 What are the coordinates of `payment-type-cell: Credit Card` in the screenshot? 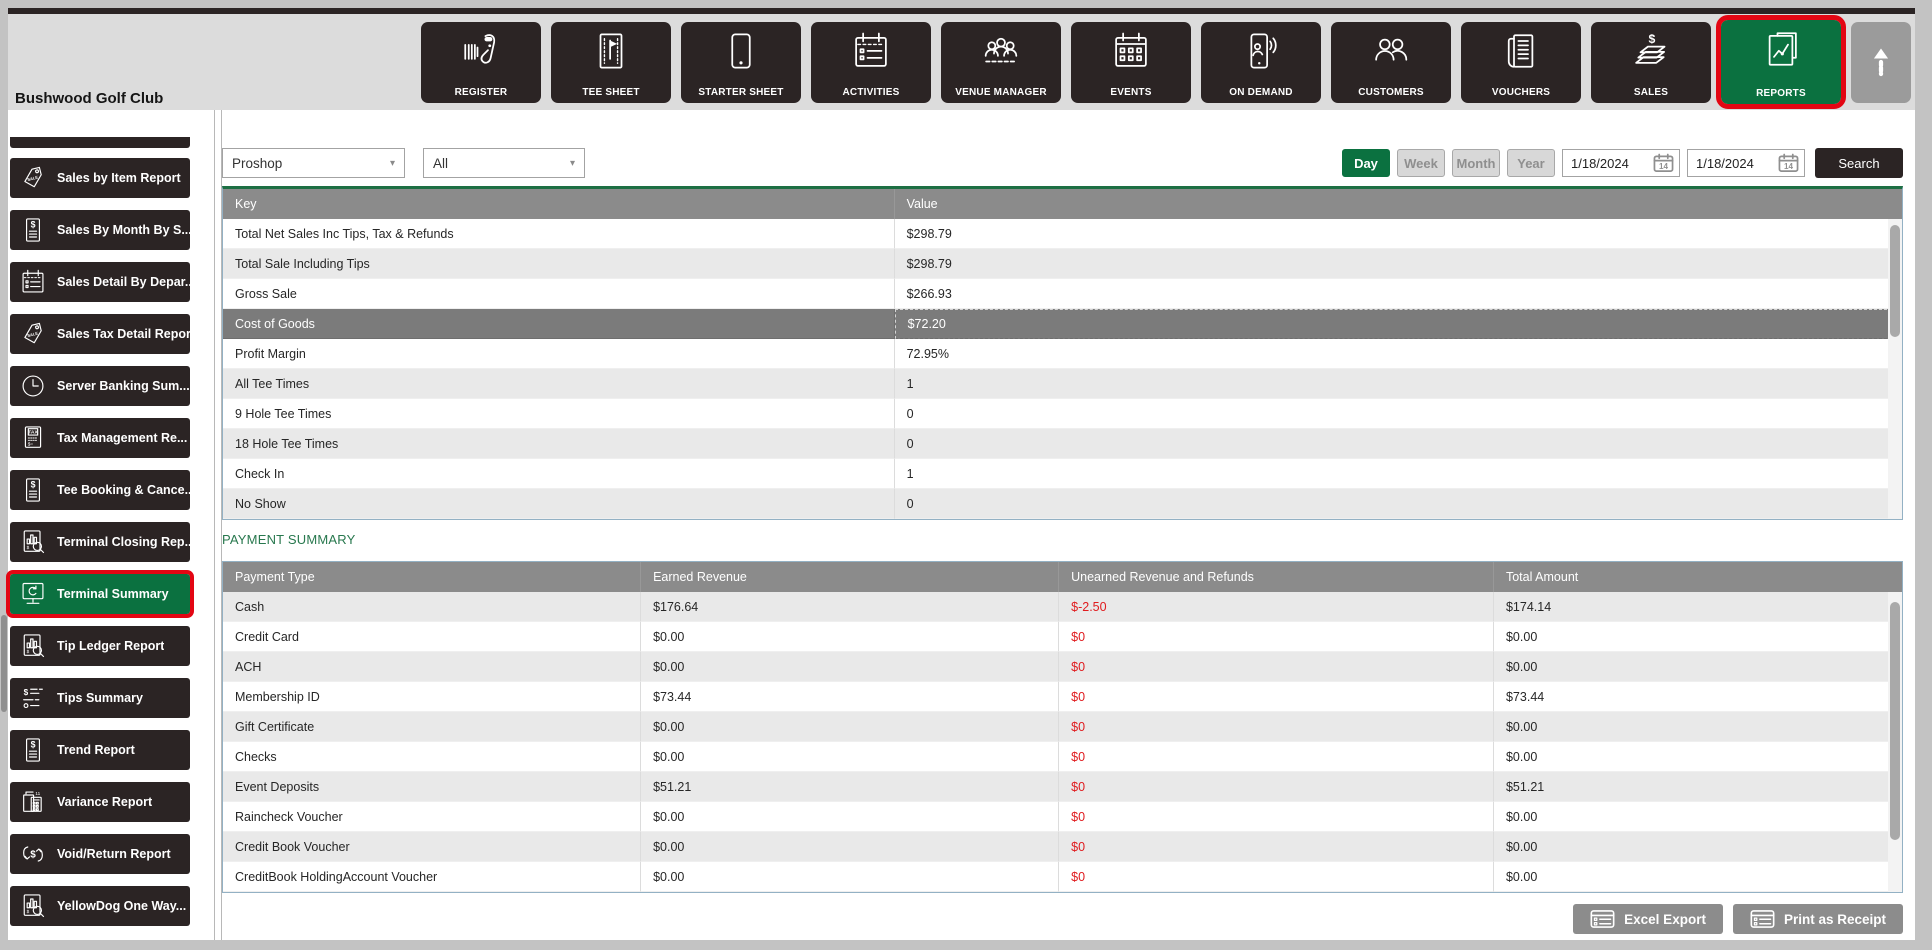 It's located at (432, 637).